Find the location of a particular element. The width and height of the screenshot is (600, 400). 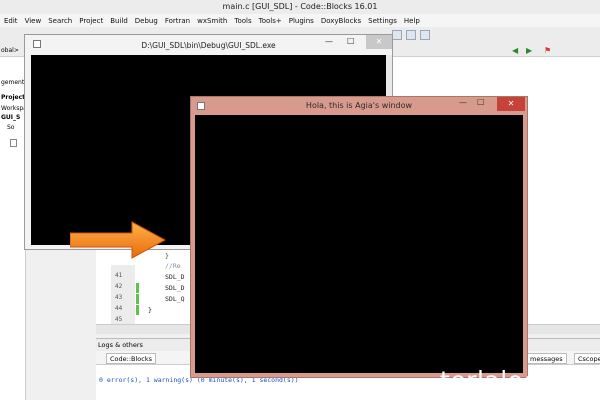

console-title-text: D:\GUI_SDL\bin\Debug\GUI_SDL.exe is located at coordinates (208, 45).